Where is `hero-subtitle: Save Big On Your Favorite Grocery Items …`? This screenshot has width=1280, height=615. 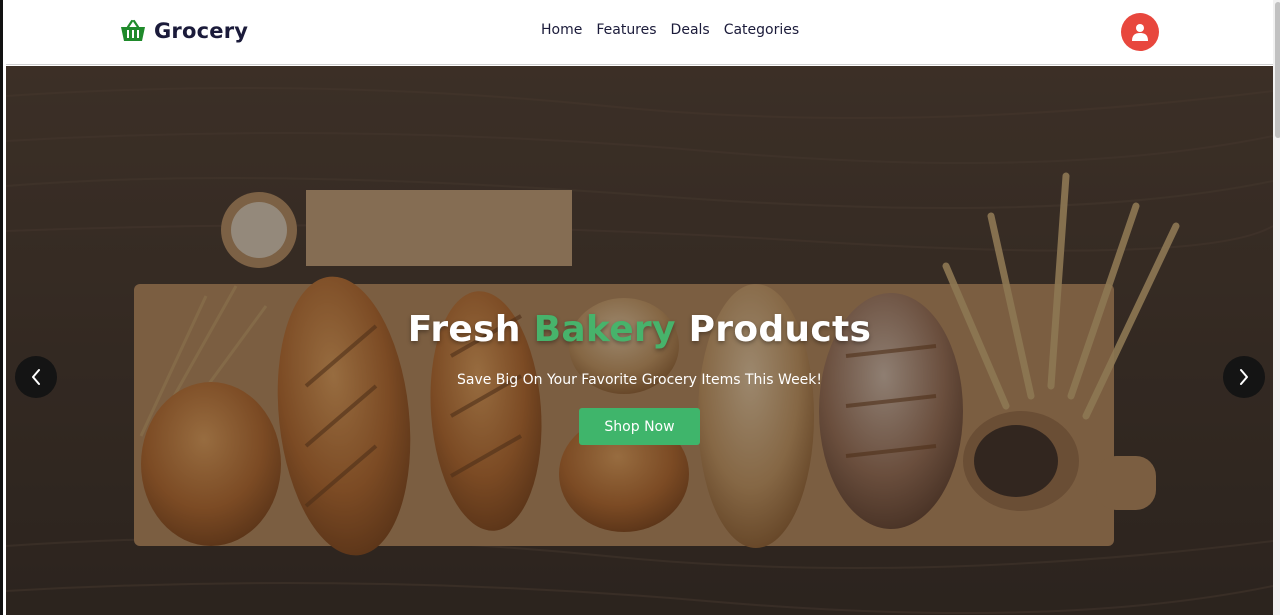 hero-subtitle: Save Big On Your Favorite Grocery Items … is located at coordinates (639, 380).